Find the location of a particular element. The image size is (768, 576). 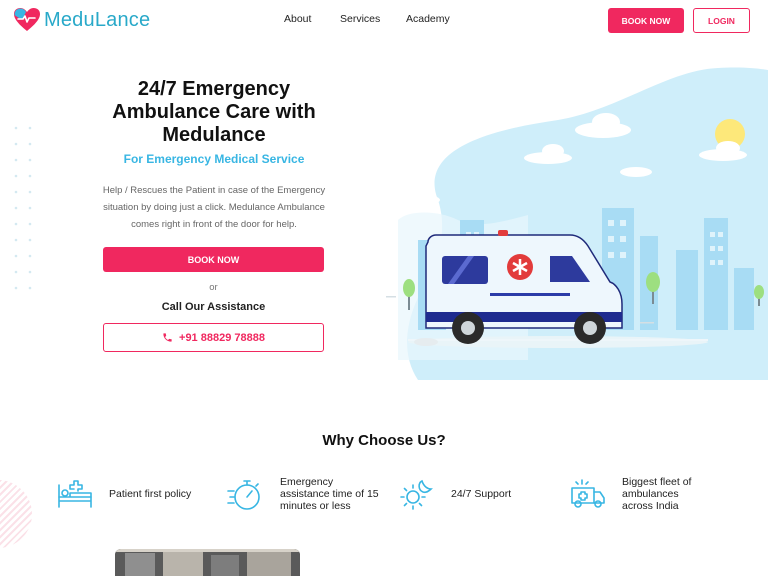

header-book-now-button: BOOK NOW is located at coordinates (646, 20).